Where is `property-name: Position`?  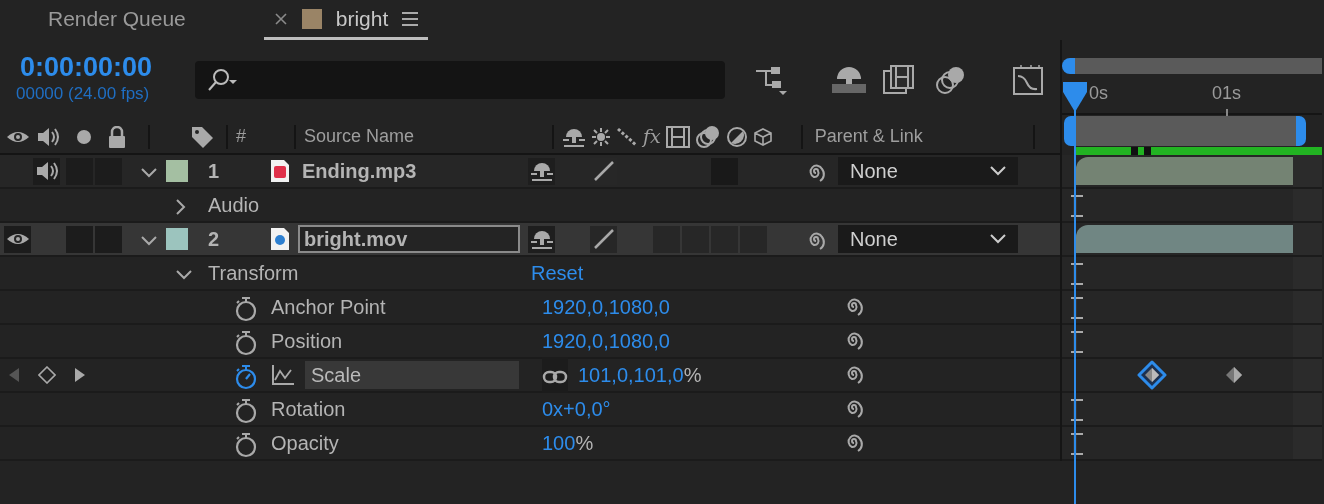
property-name: Position is located at coordinates (307, 341).